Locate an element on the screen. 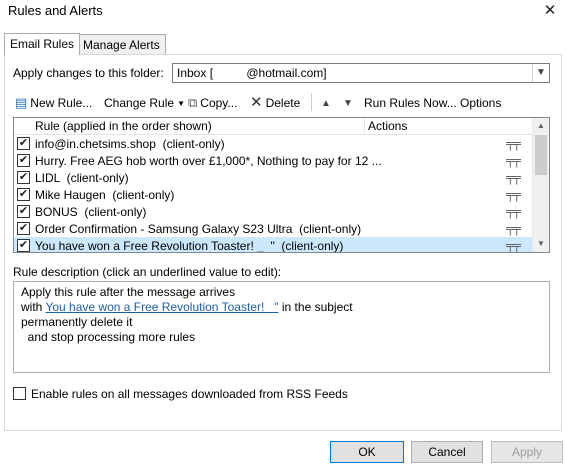 The width and height of the screenshot is (567, 467). new-rule-icon: ▤ is located at coordinates (21, 102).